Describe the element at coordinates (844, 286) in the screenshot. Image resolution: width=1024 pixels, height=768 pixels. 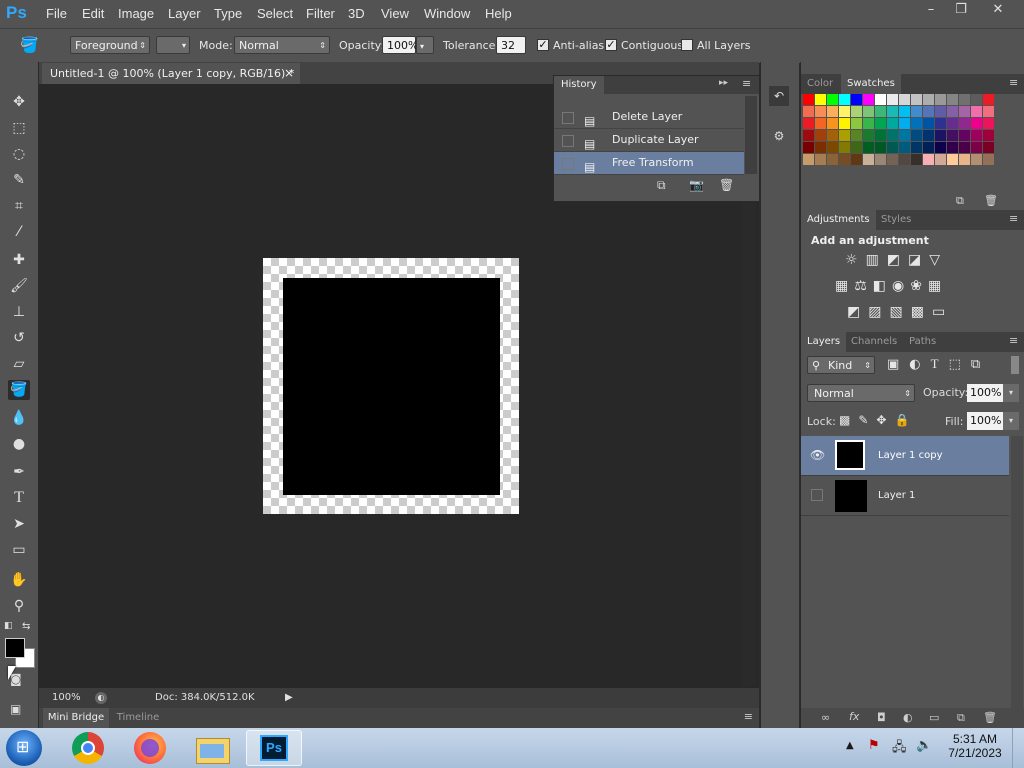
I see `hue-saturation-icon: ▦` at that location.